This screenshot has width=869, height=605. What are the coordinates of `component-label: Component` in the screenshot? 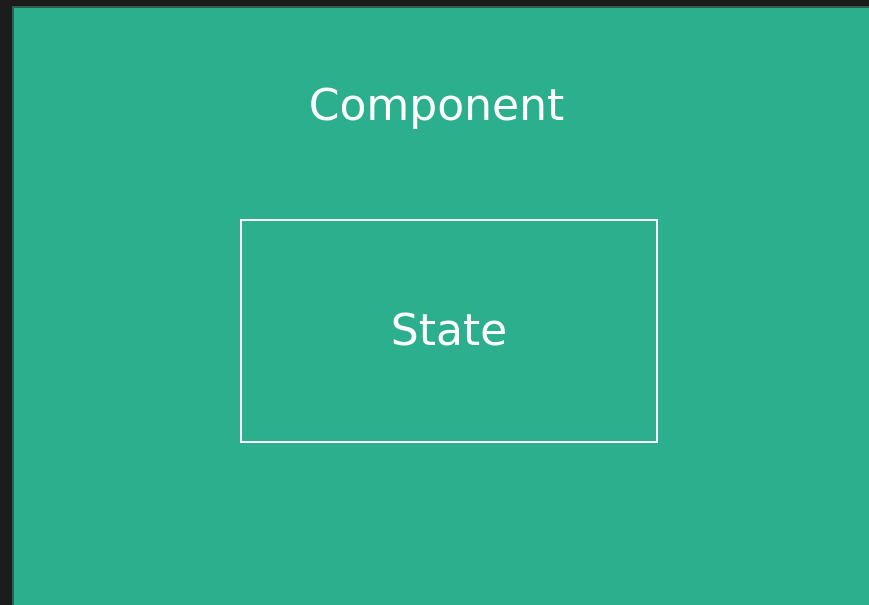 It's located at (436, 105).